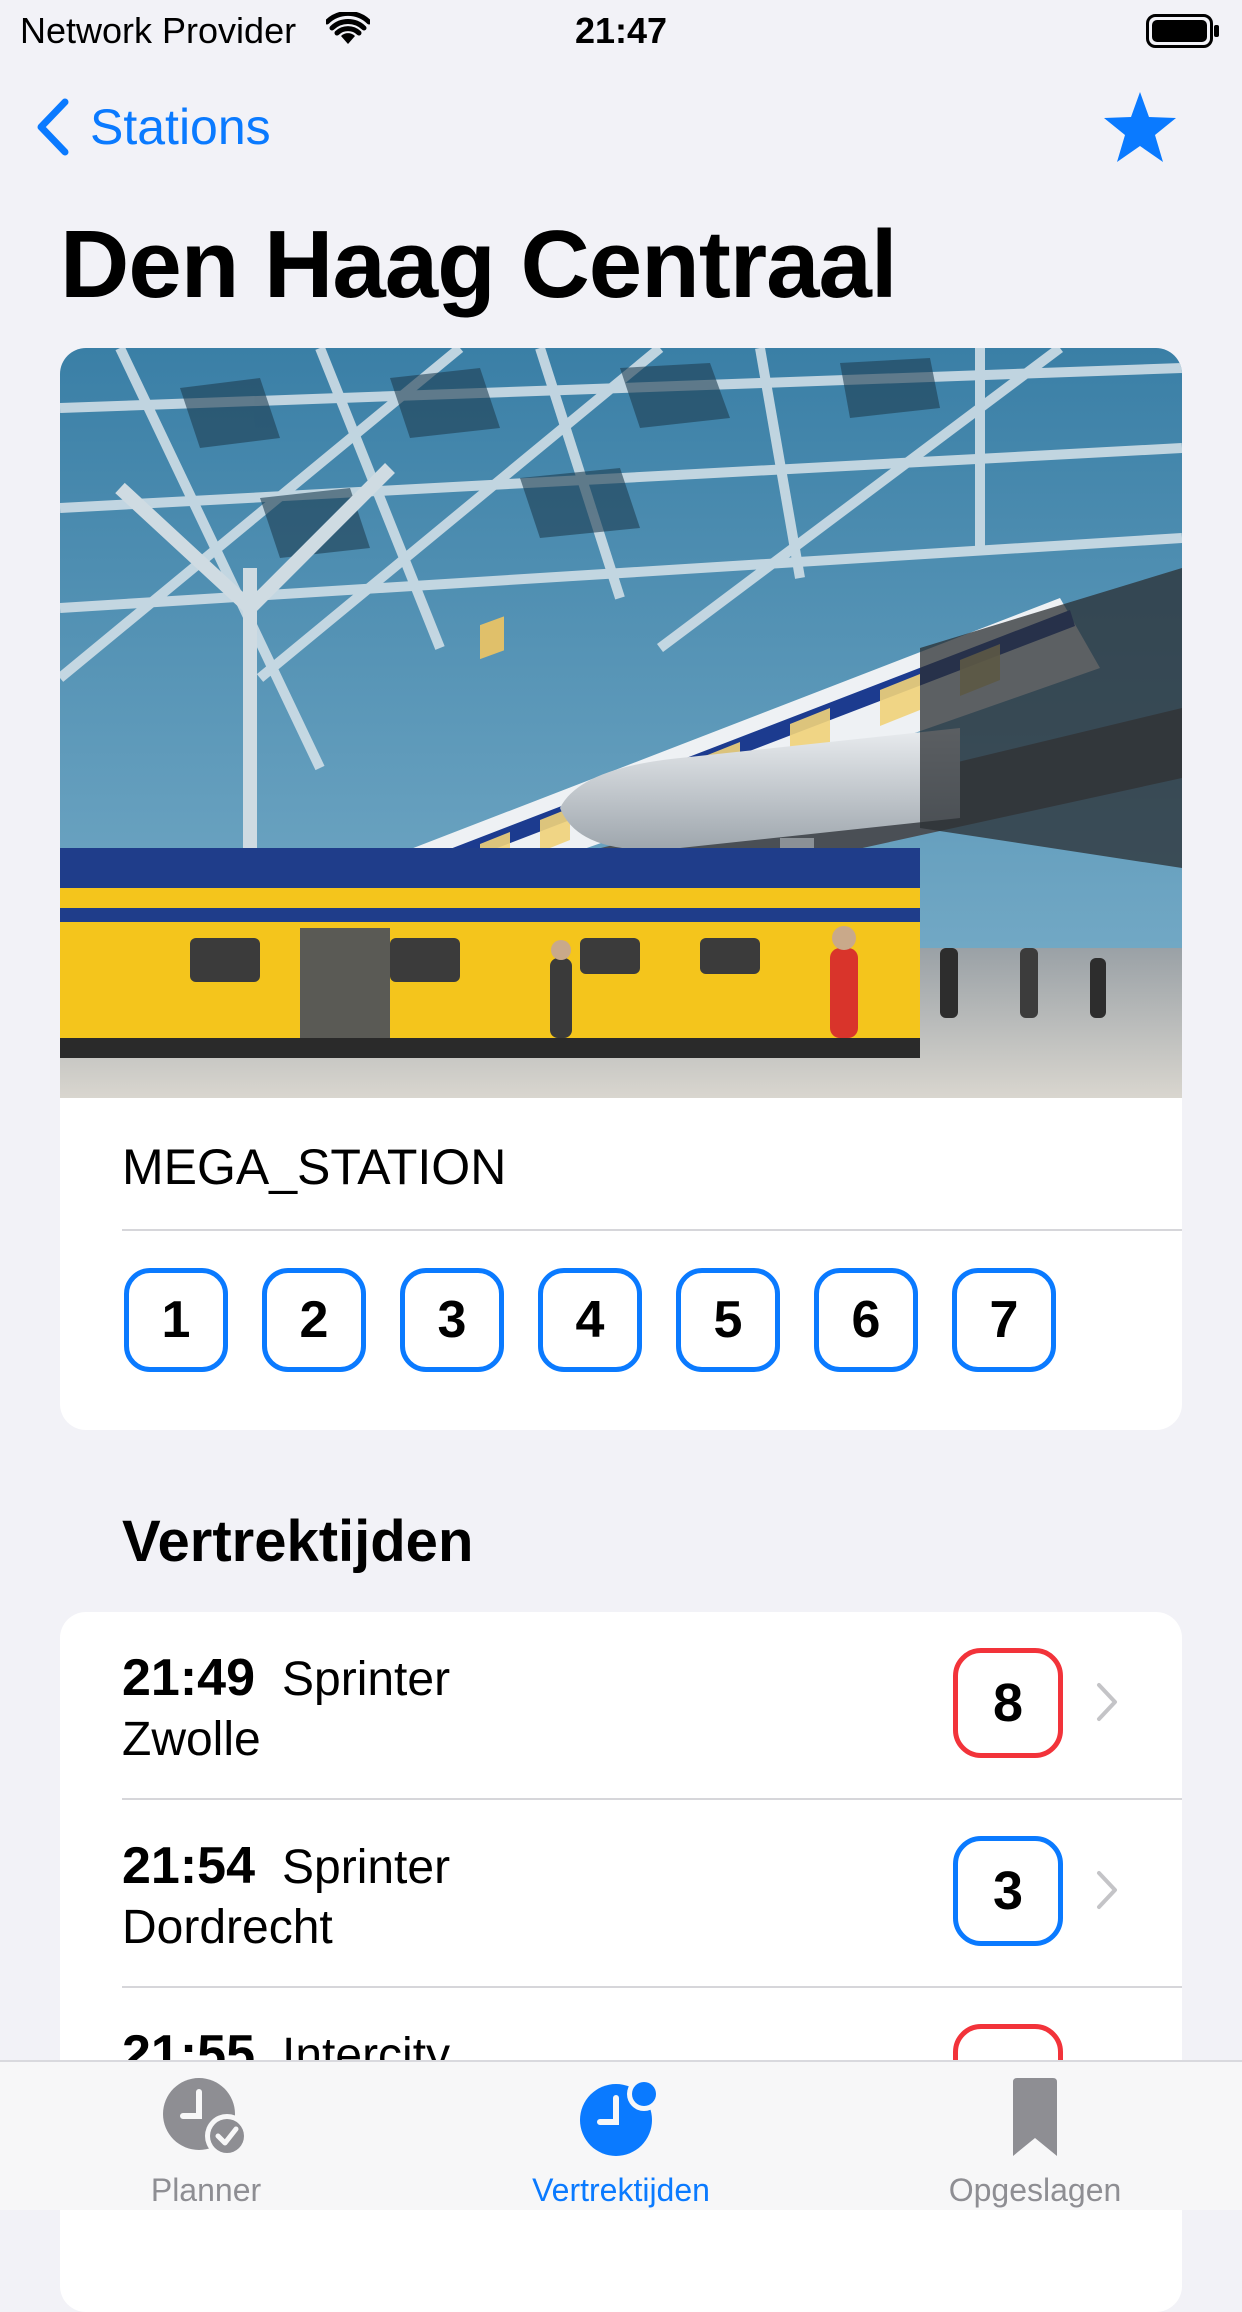 Image resolution: width=1242 pixels, height=2312 pixels. What do you see at coordinates (621, 1706) in the screenshot?
I see `departure-row: 21:49 Sprinter Zwolle 8` at bounding box center [621, 1706].